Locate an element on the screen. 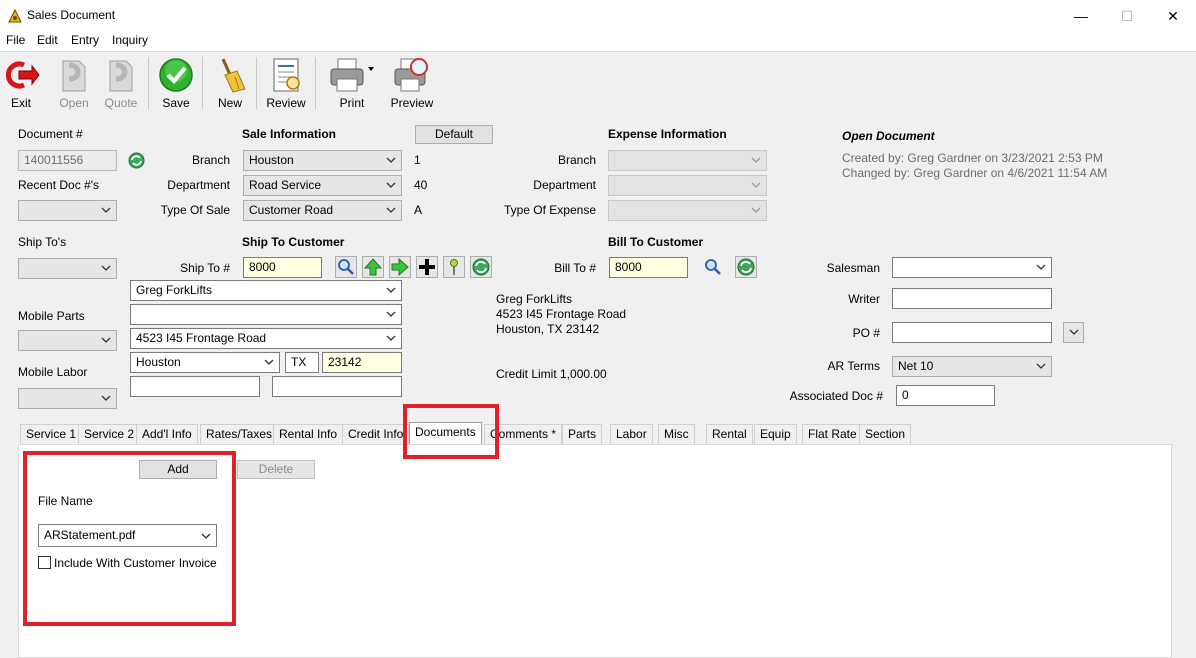  tab-section: Section is located at coordinates (885, 434).